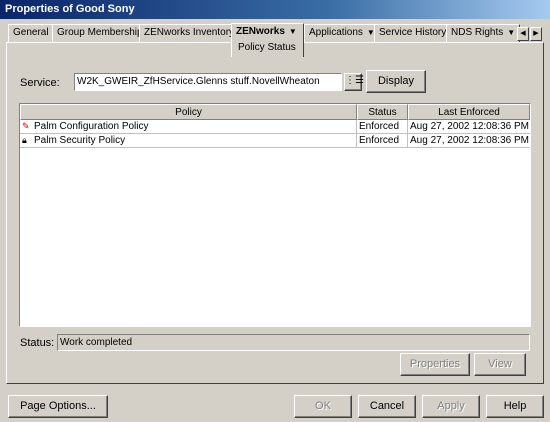 This screenshot has width=550, height=422. Describe the element at coordinates (24, 140) in the screenshot. I see `lock-icon: 🔒︎` at that location.